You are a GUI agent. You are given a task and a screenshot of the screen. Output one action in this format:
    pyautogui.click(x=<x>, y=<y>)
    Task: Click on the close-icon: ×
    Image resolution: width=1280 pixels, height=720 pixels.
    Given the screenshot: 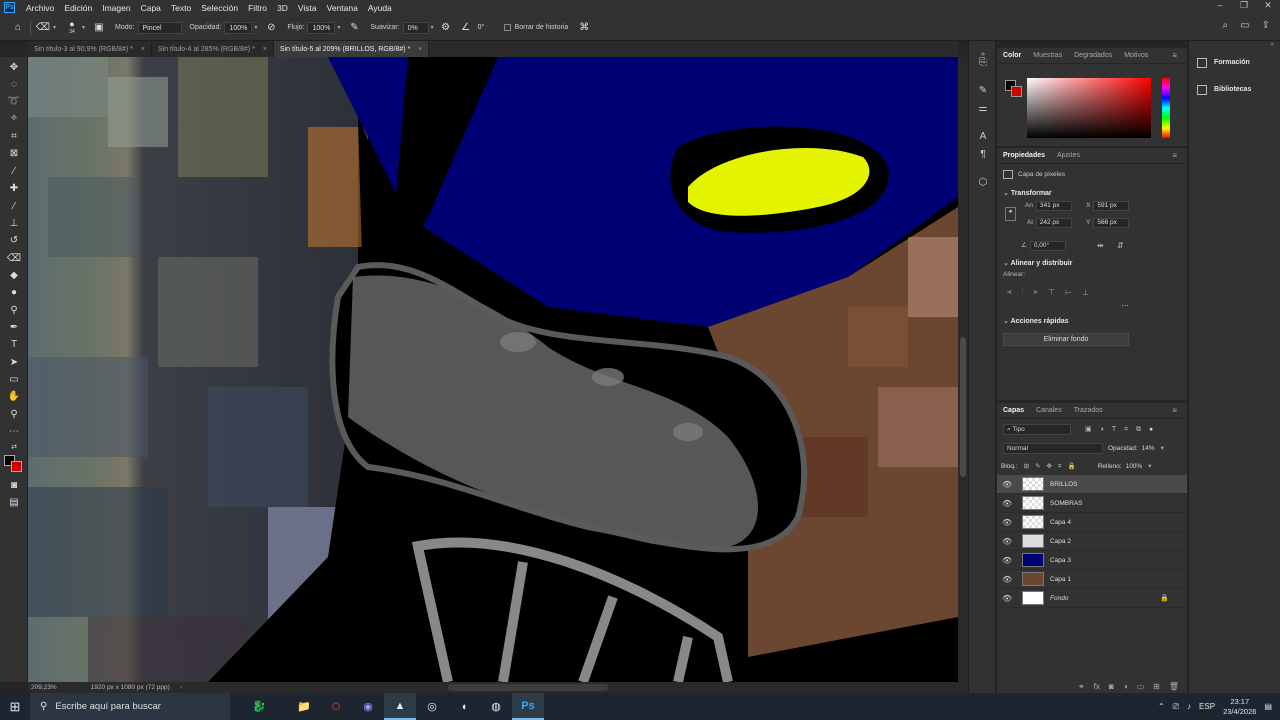 What is the action you would take?
    pyautogui.click(x=265, y=49)
    